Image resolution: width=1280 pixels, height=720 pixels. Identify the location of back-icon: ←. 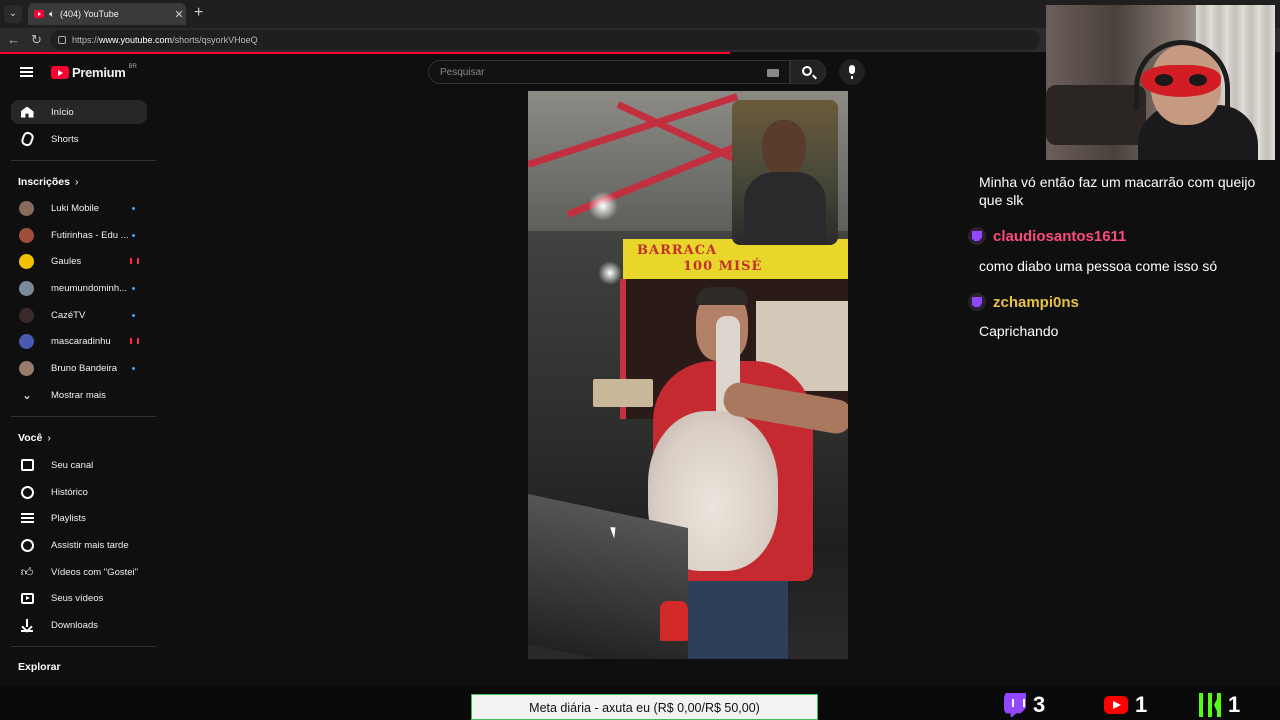
(13, 39).